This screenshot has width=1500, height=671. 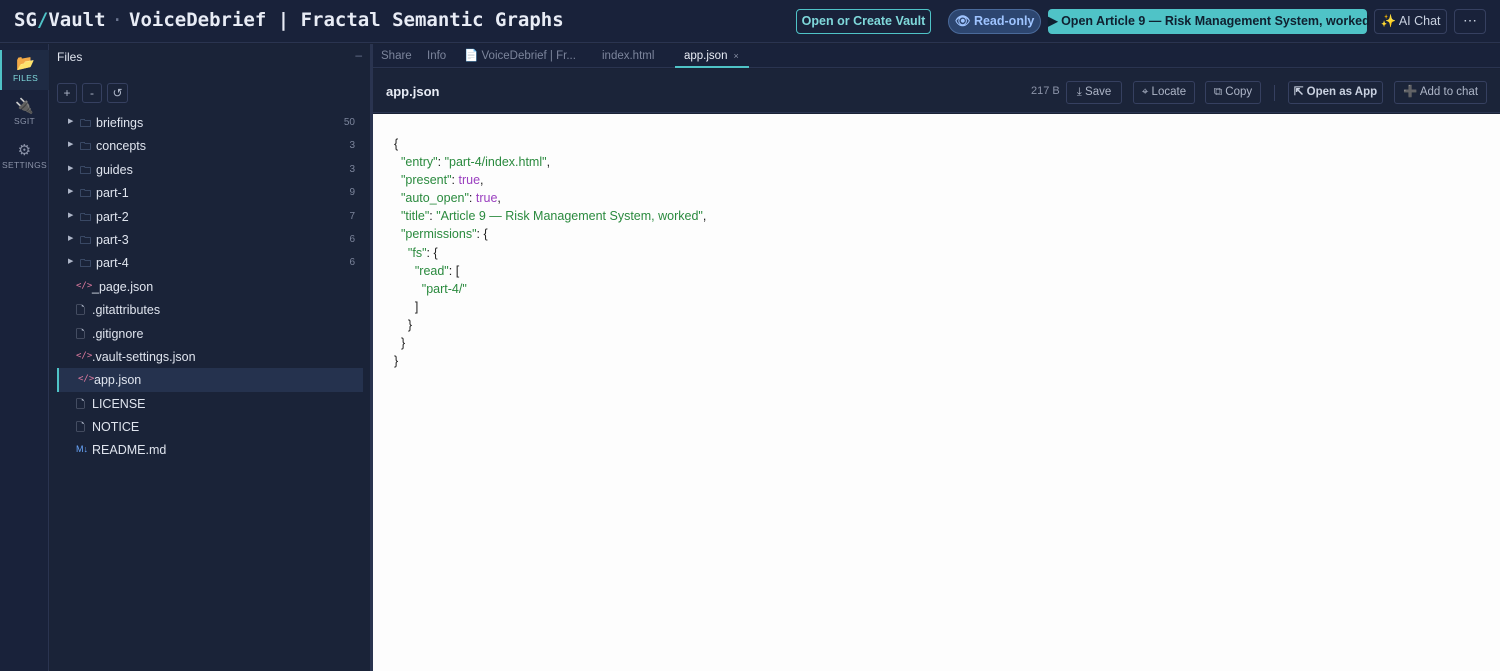 What do you see at coordinates (442, 180) in the screenshot?
I see `code-line: "present": true,` at bounding box center [442, 180].